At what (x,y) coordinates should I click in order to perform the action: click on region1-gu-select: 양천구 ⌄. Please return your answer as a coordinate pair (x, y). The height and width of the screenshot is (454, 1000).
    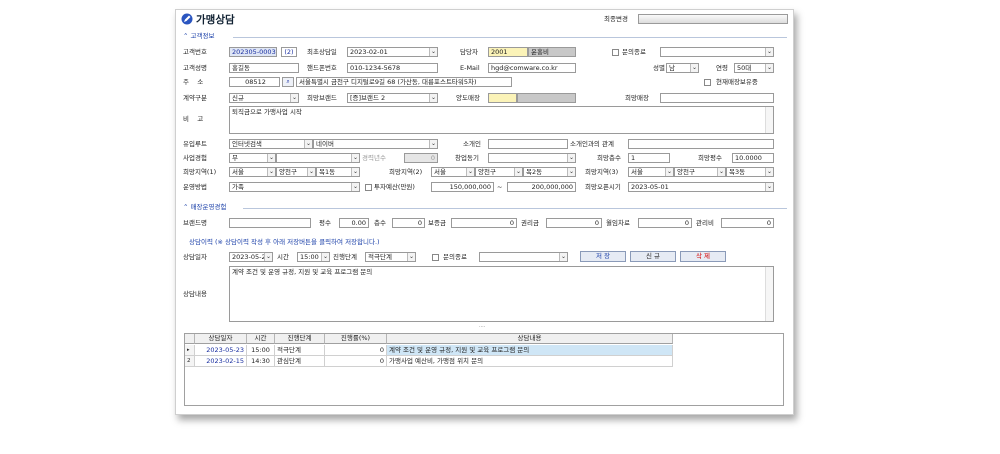
    Looking at the image, I should click on (296, 172).